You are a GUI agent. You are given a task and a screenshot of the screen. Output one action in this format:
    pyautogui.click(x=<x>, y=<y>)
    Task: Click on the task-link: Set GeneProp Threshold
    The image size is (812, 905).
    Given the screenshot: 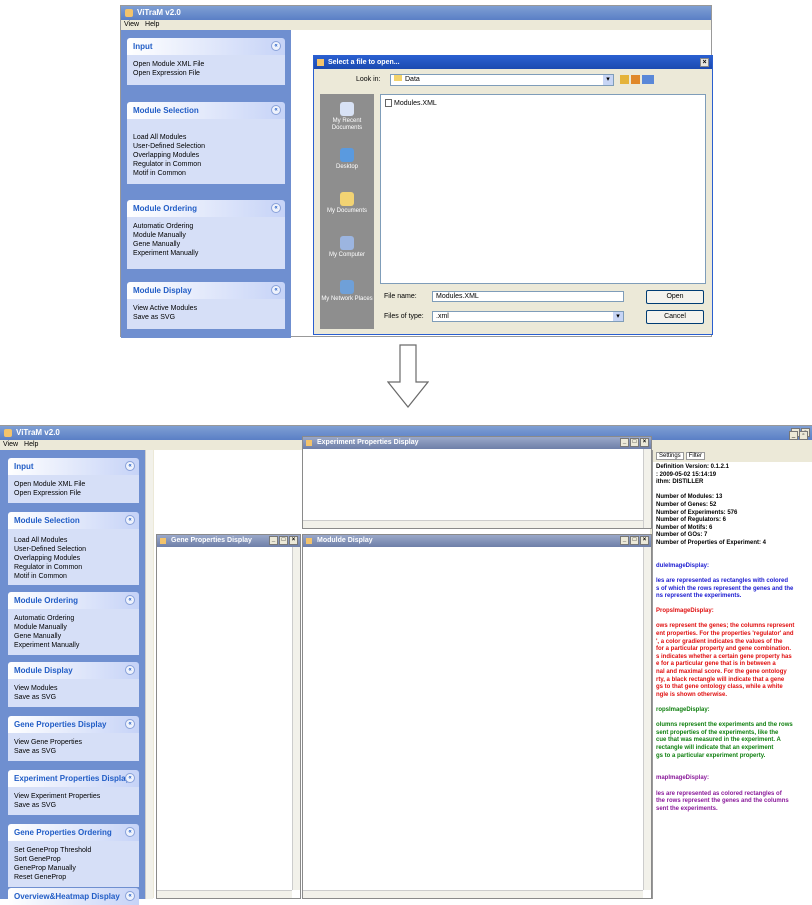 What is the action you would take?
    pyautogui.click(x=73, y=850)
    